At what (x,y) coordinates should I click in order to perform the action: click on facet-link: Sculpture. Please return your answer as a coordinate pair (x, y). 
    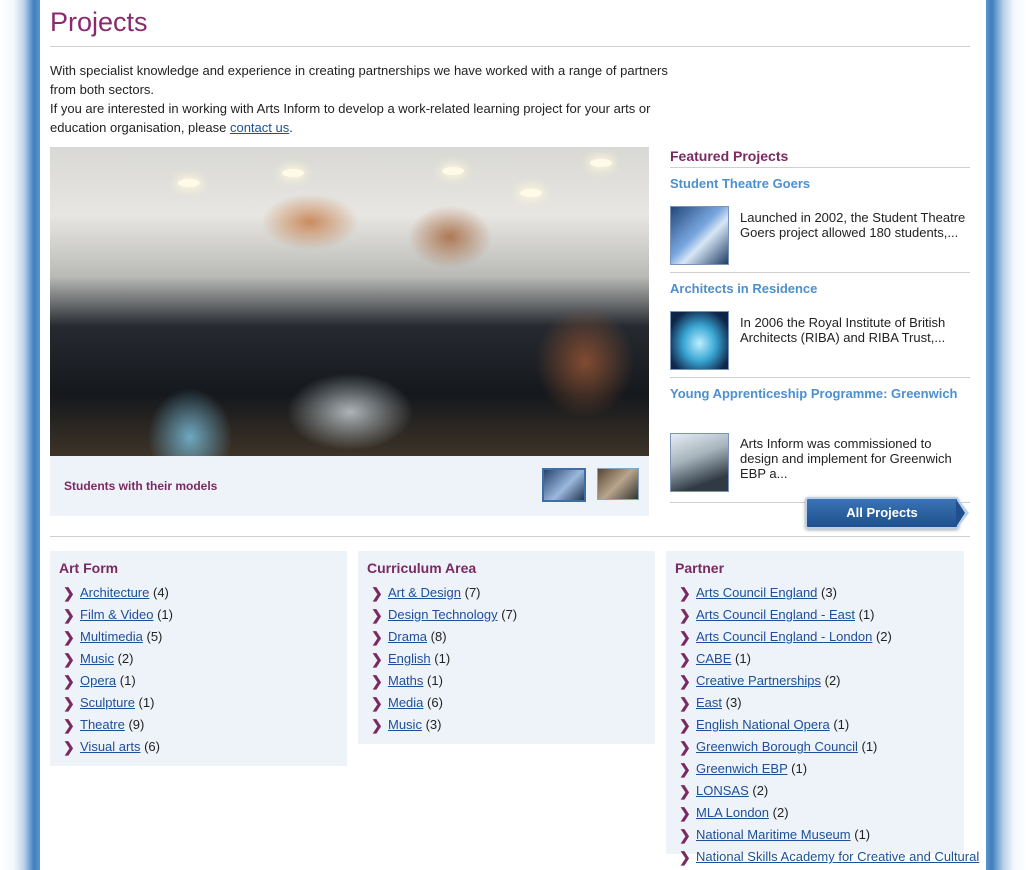
    Looking at the image, I should click on (107, 702).